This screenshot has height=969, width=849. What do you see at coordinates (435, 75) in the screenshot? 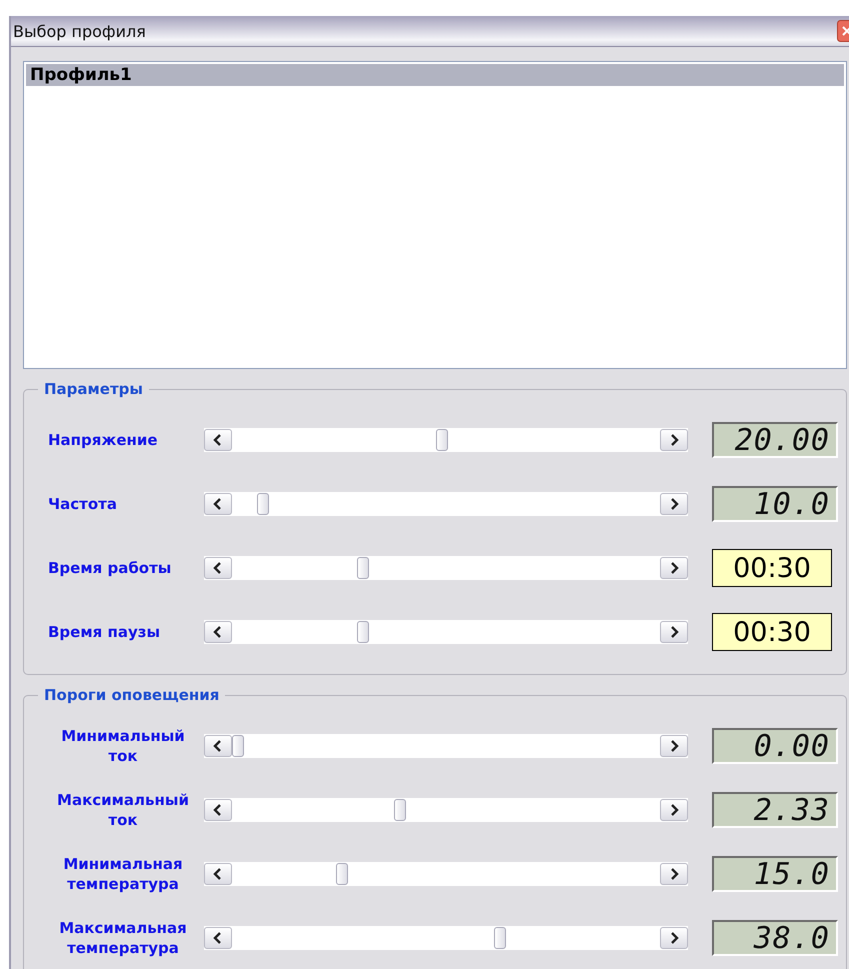
I see `profile-item: Профиль1` at bounding box center [435, 75].